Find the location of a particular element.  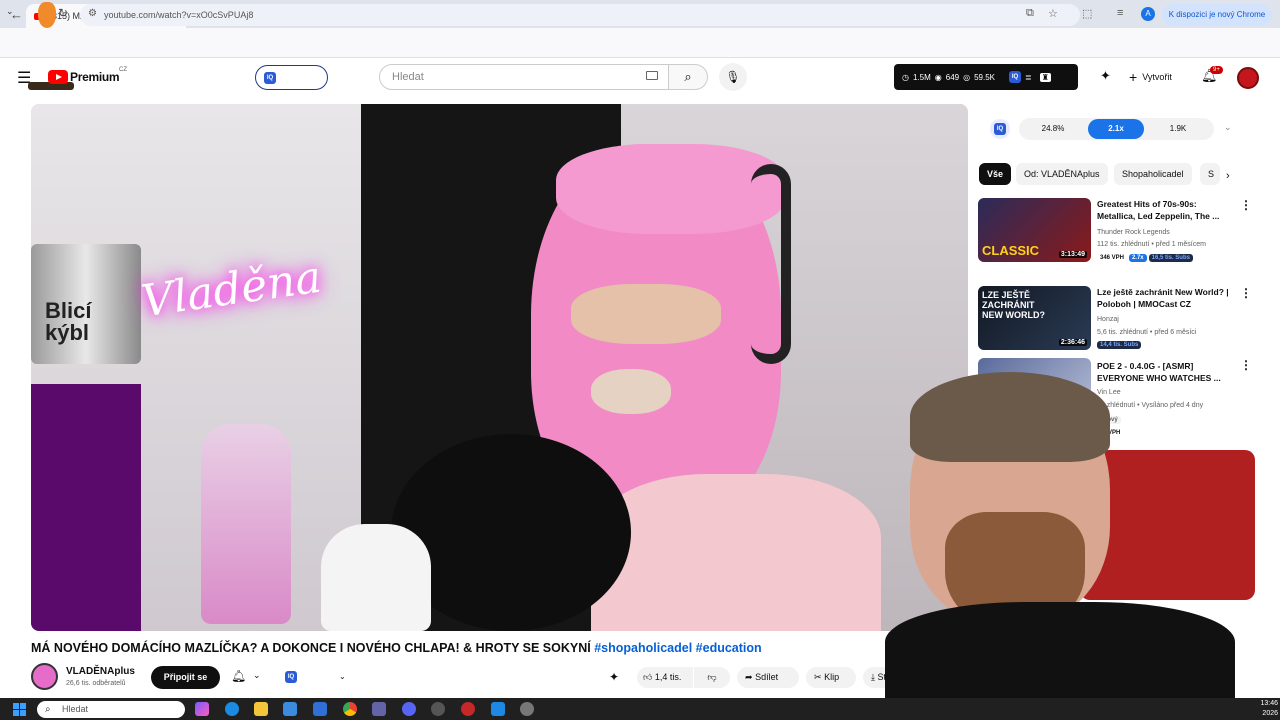

trophy-icon: ♜ is located at coordinates (1045, 77).